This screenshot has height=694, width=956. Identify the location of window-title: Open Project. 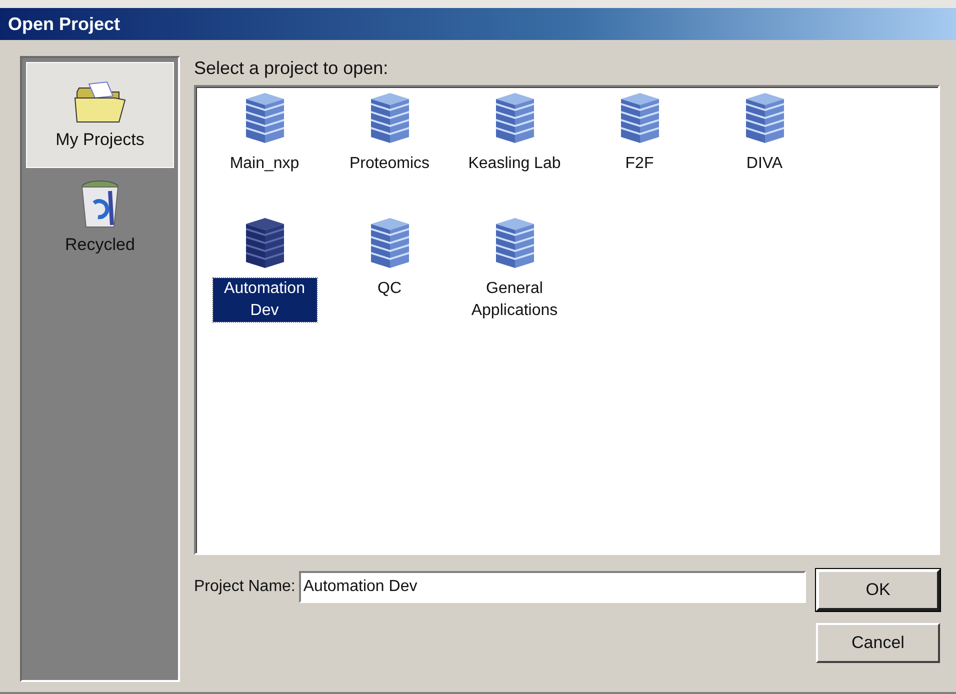
(478, 24).